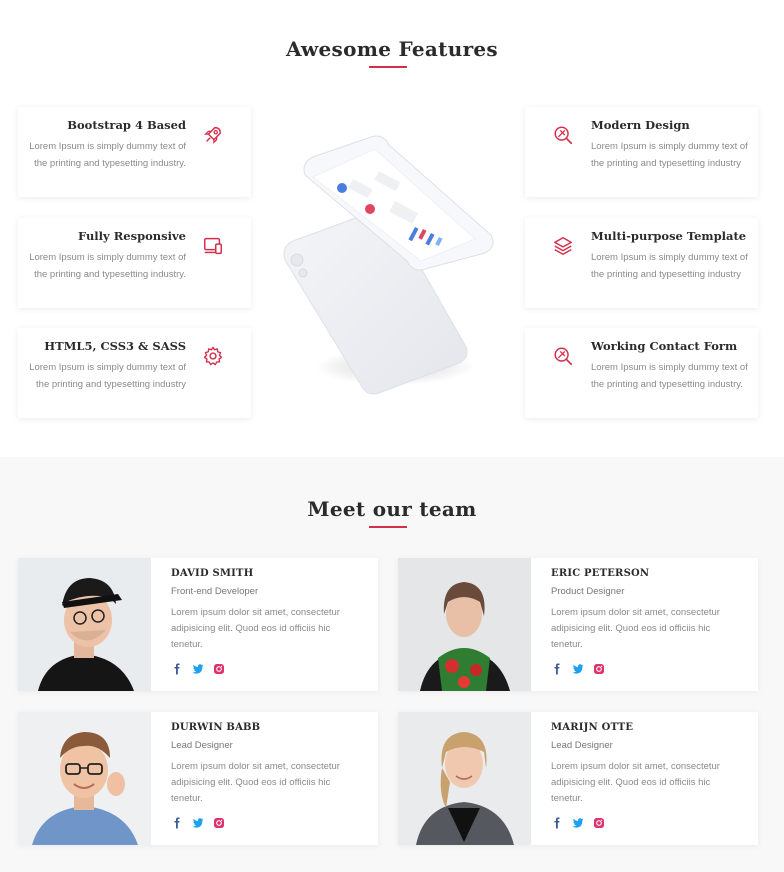 Image resolution: width=784 pixels, height=872 pixels. Describe the element at coordinates (592, 727) in the screenshot. I see `team-member-name: MARIJN OTTE` at that location.